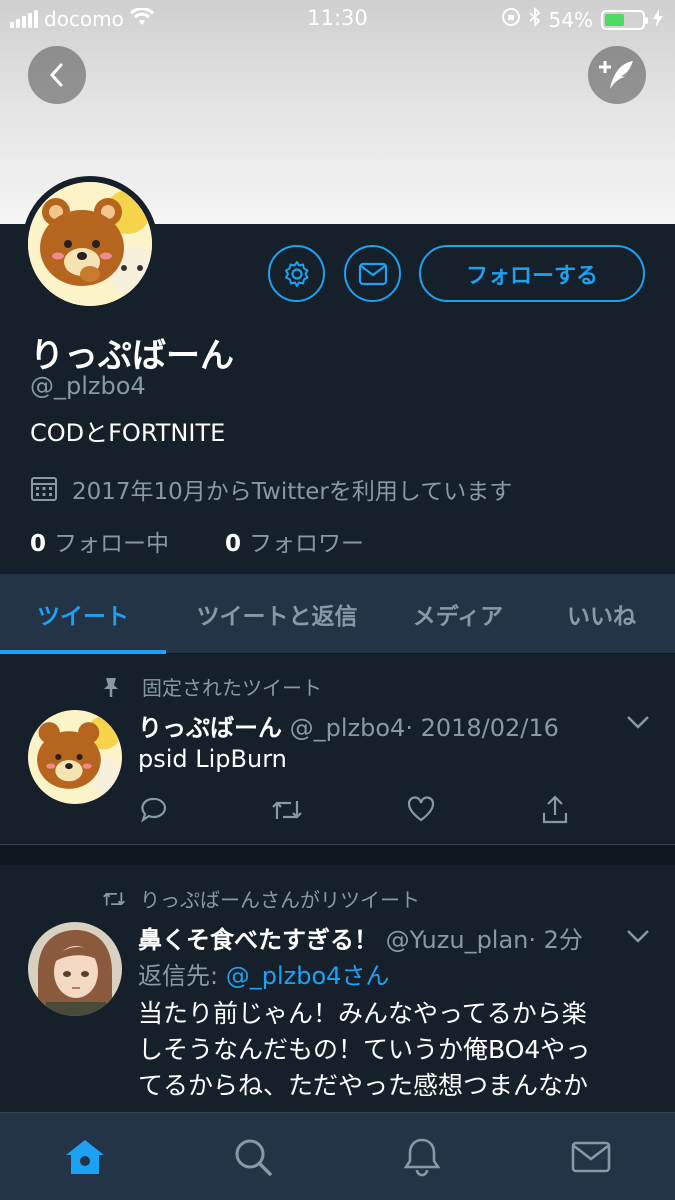 This screenshot has height=1200, width=675. Describe the element at coordinates (292, 492) in the screenshot. I see `joined-label: 2017年10月からTwitterを利用しています` at that location.